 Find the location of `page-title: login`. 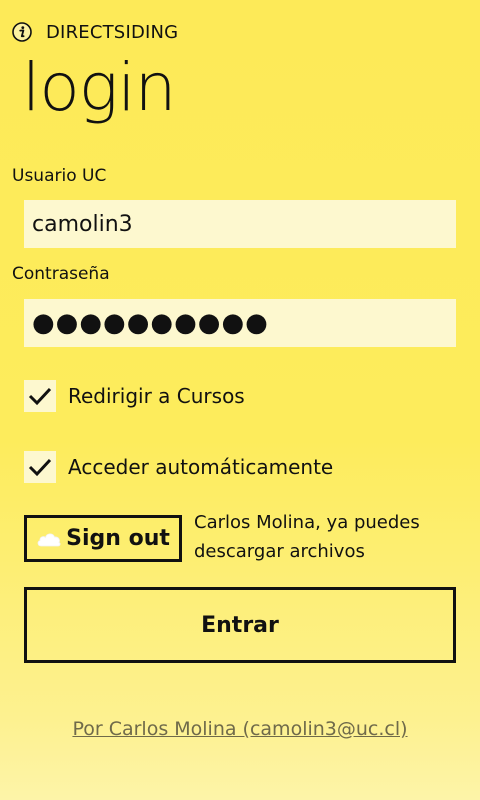

page-title: login is located at coordinates (99, 87).